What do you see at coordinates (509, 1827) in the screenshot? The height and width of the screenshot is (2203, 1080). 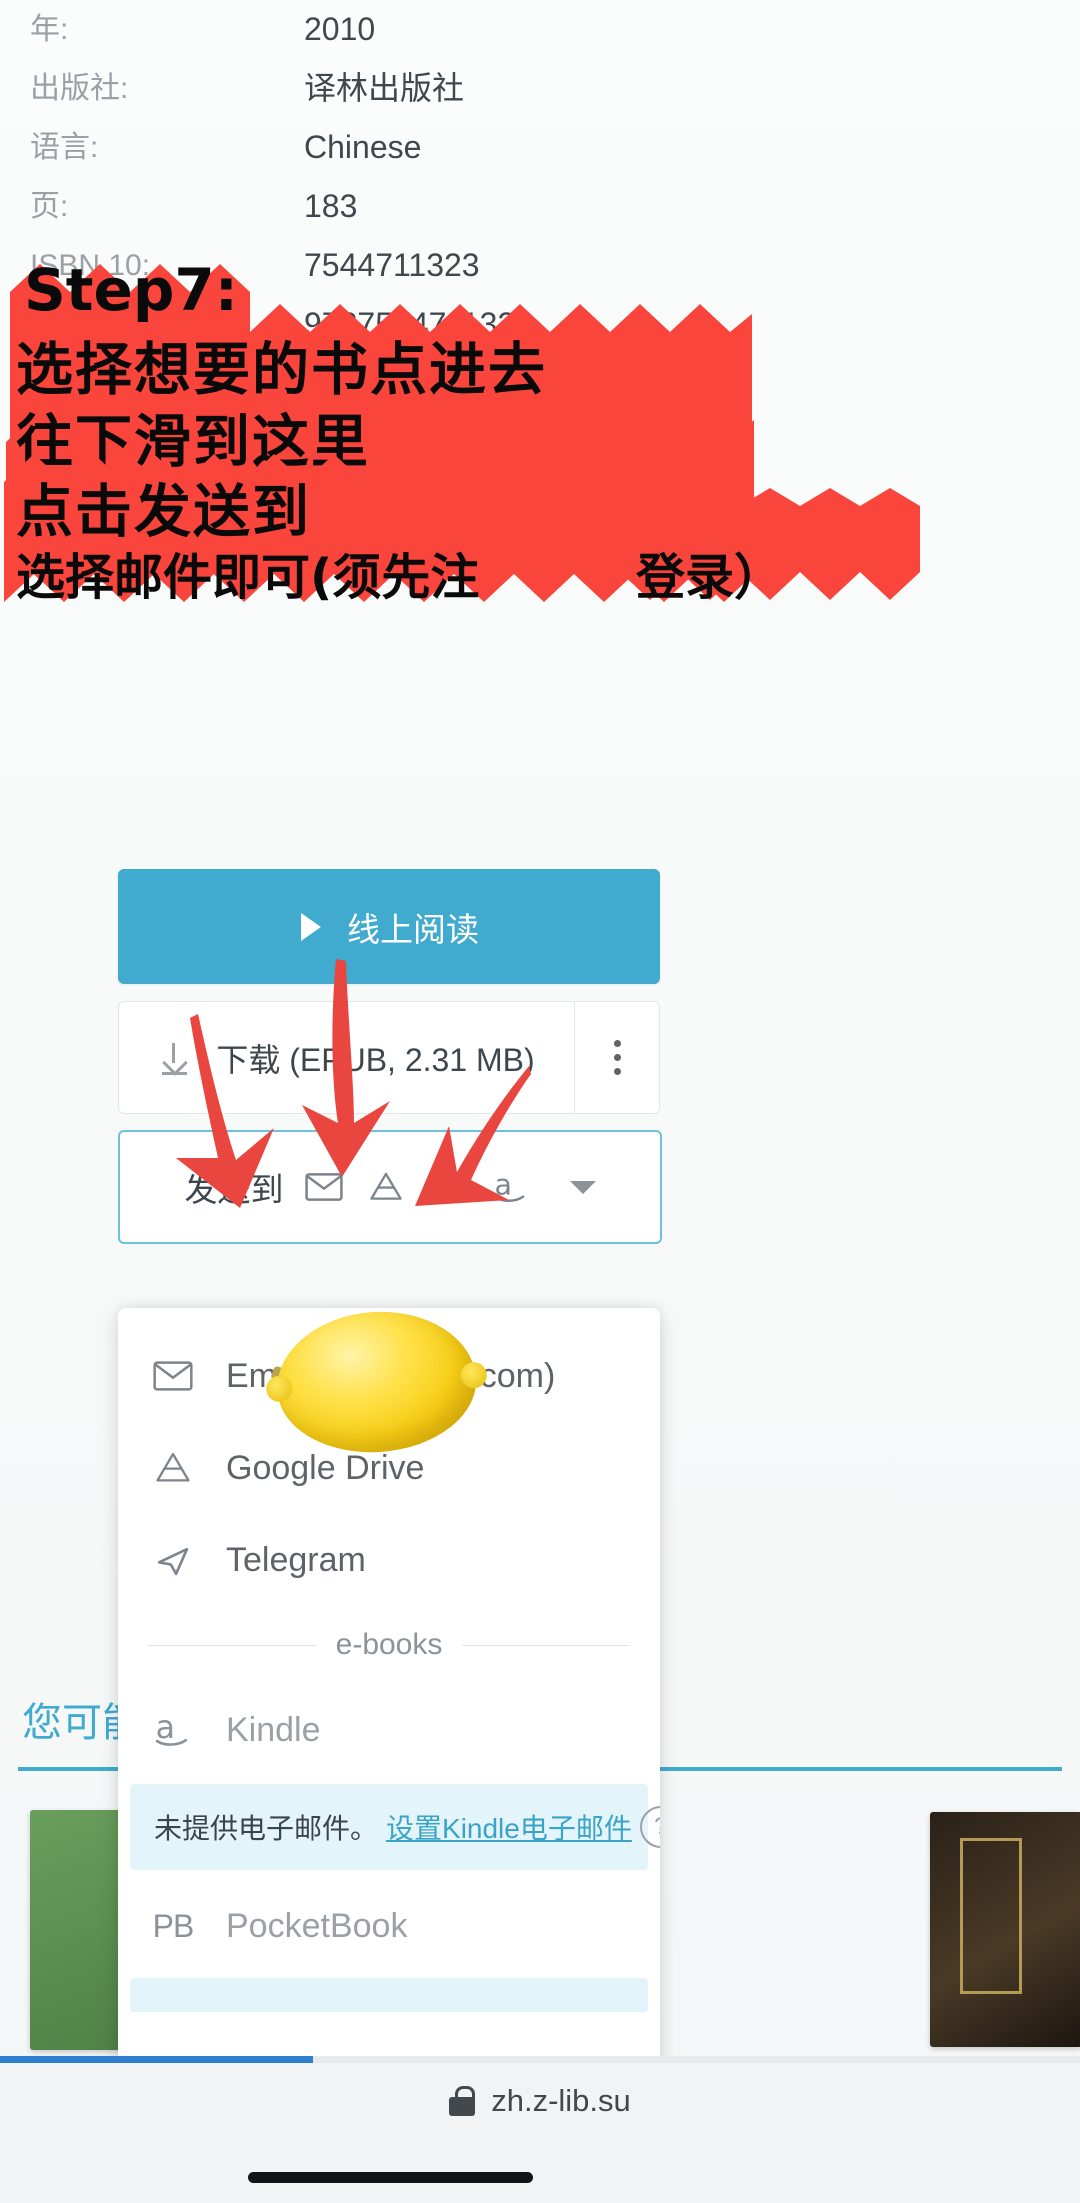 I see `setup-kindle-email-link: 设置Kindle电子邮件` at bounding box center [509, 1827].